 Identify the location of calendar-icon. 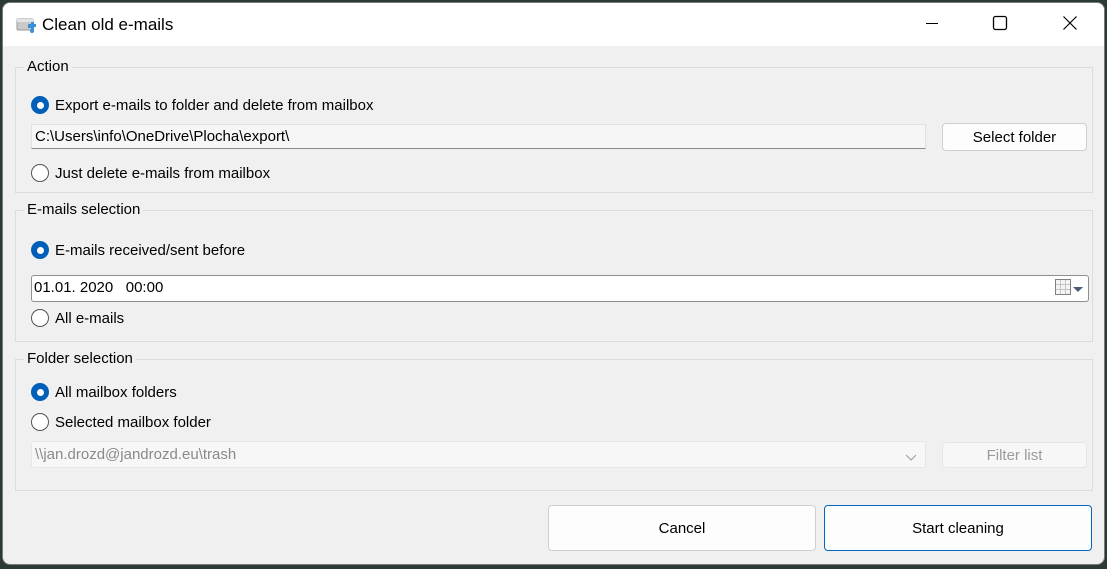
(1063, 289).